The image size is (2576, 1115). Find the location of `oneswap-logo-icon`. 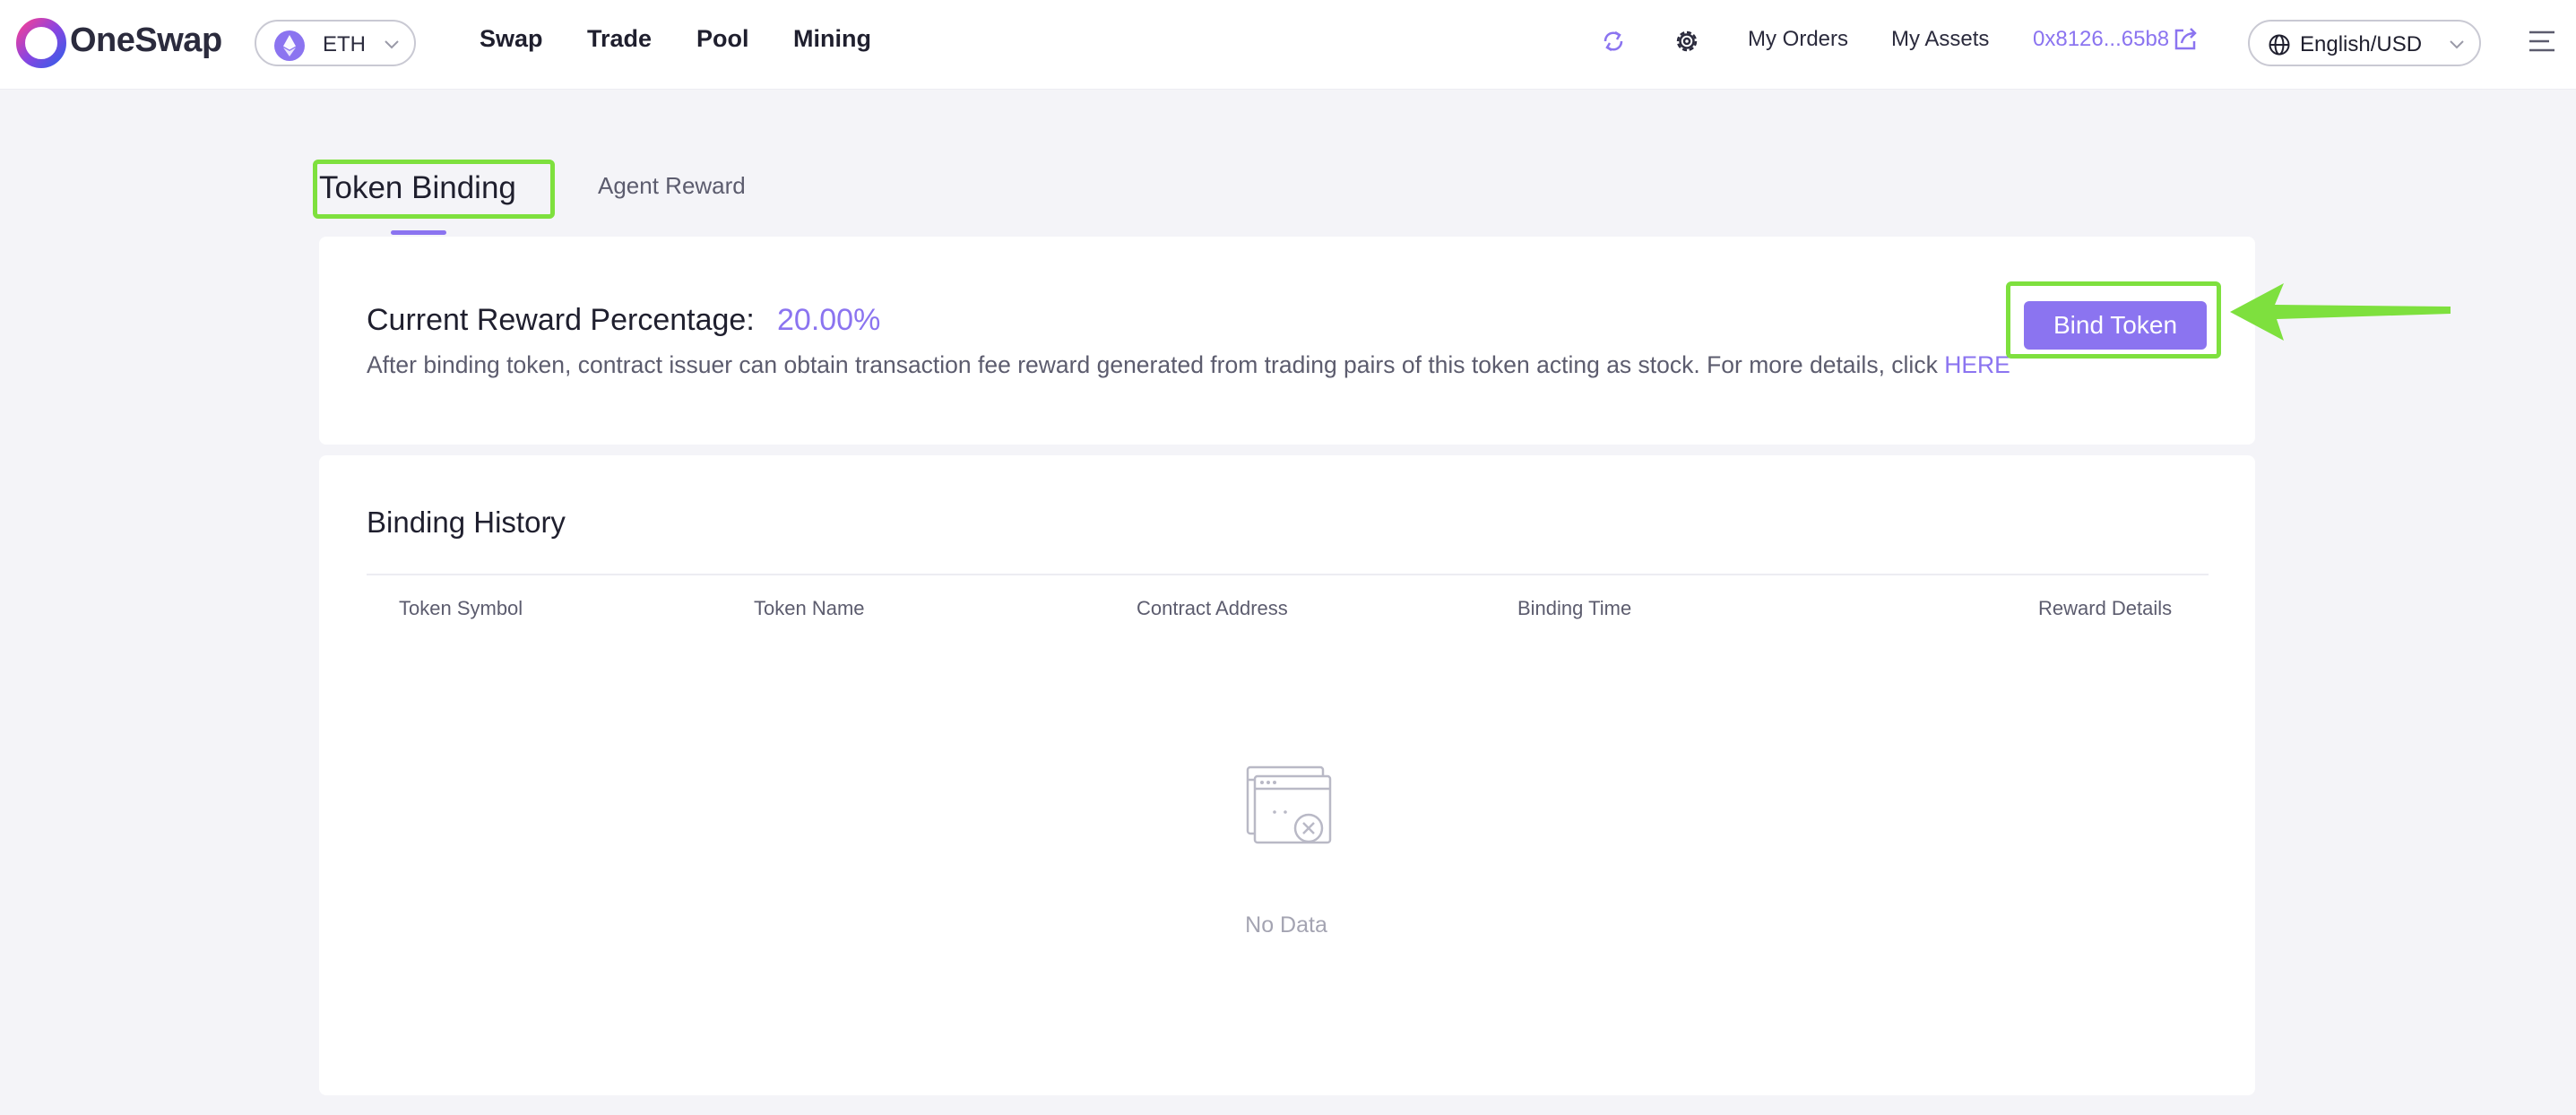

oneswap-logo-icon is located at coordinates (41, 43).